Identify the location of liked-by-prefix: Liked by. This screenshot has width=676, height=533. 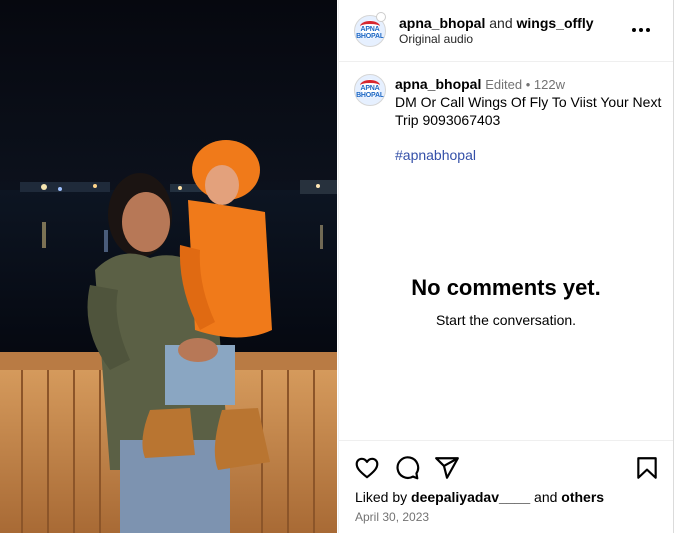
(381, 497).